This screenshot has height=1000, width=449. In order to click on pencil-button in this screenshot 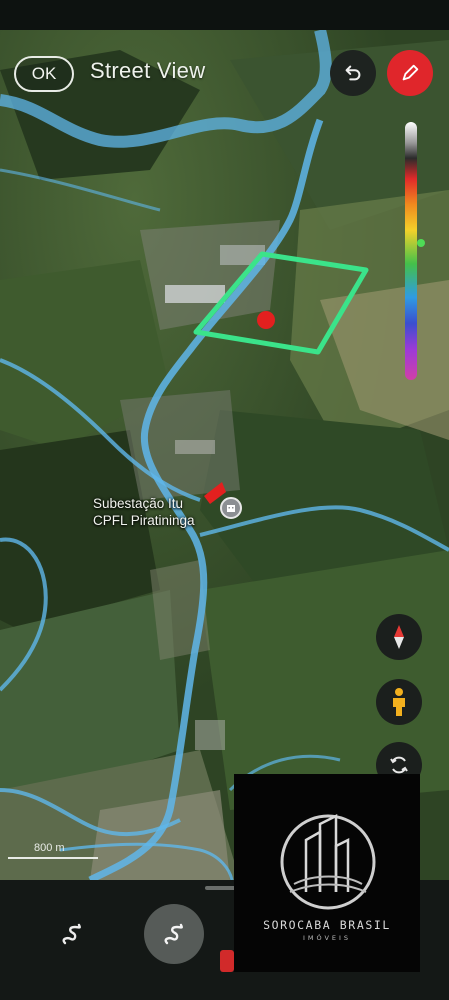, I will do `click(410, 73)`.